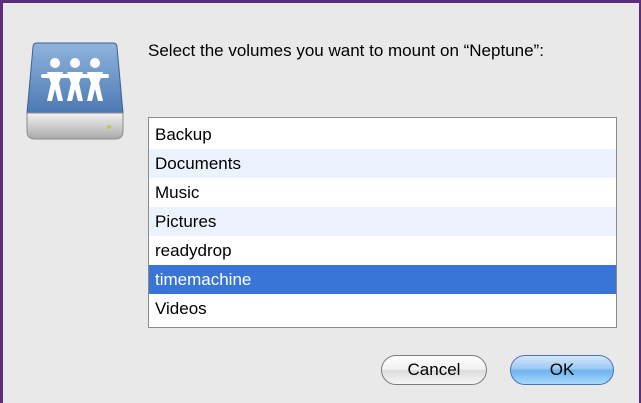  I want to click on volume-item-music: Music, so click(382, 192).